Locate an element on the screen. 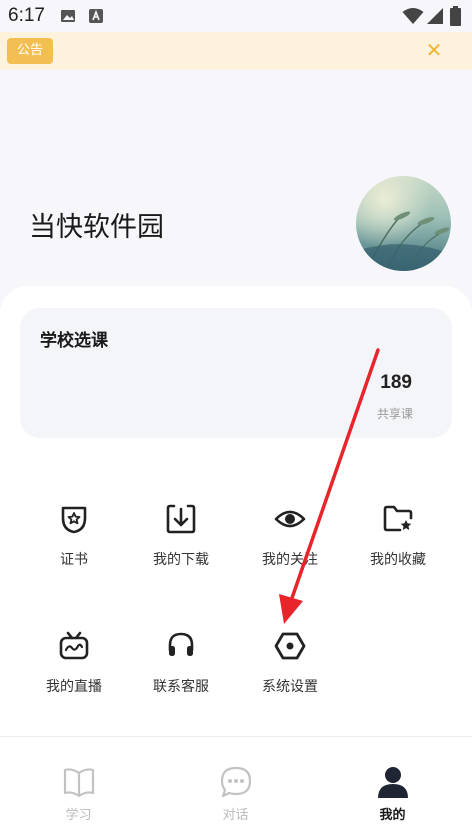  menu-item-certificate: 证书 is located at coordinates (74, 553).